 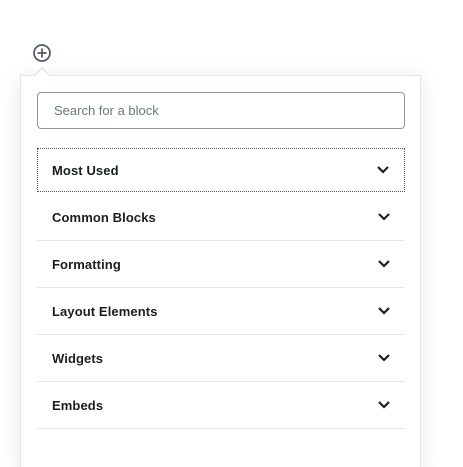 I want to click on panel-title: Widgets, so click(x=78, y=358).